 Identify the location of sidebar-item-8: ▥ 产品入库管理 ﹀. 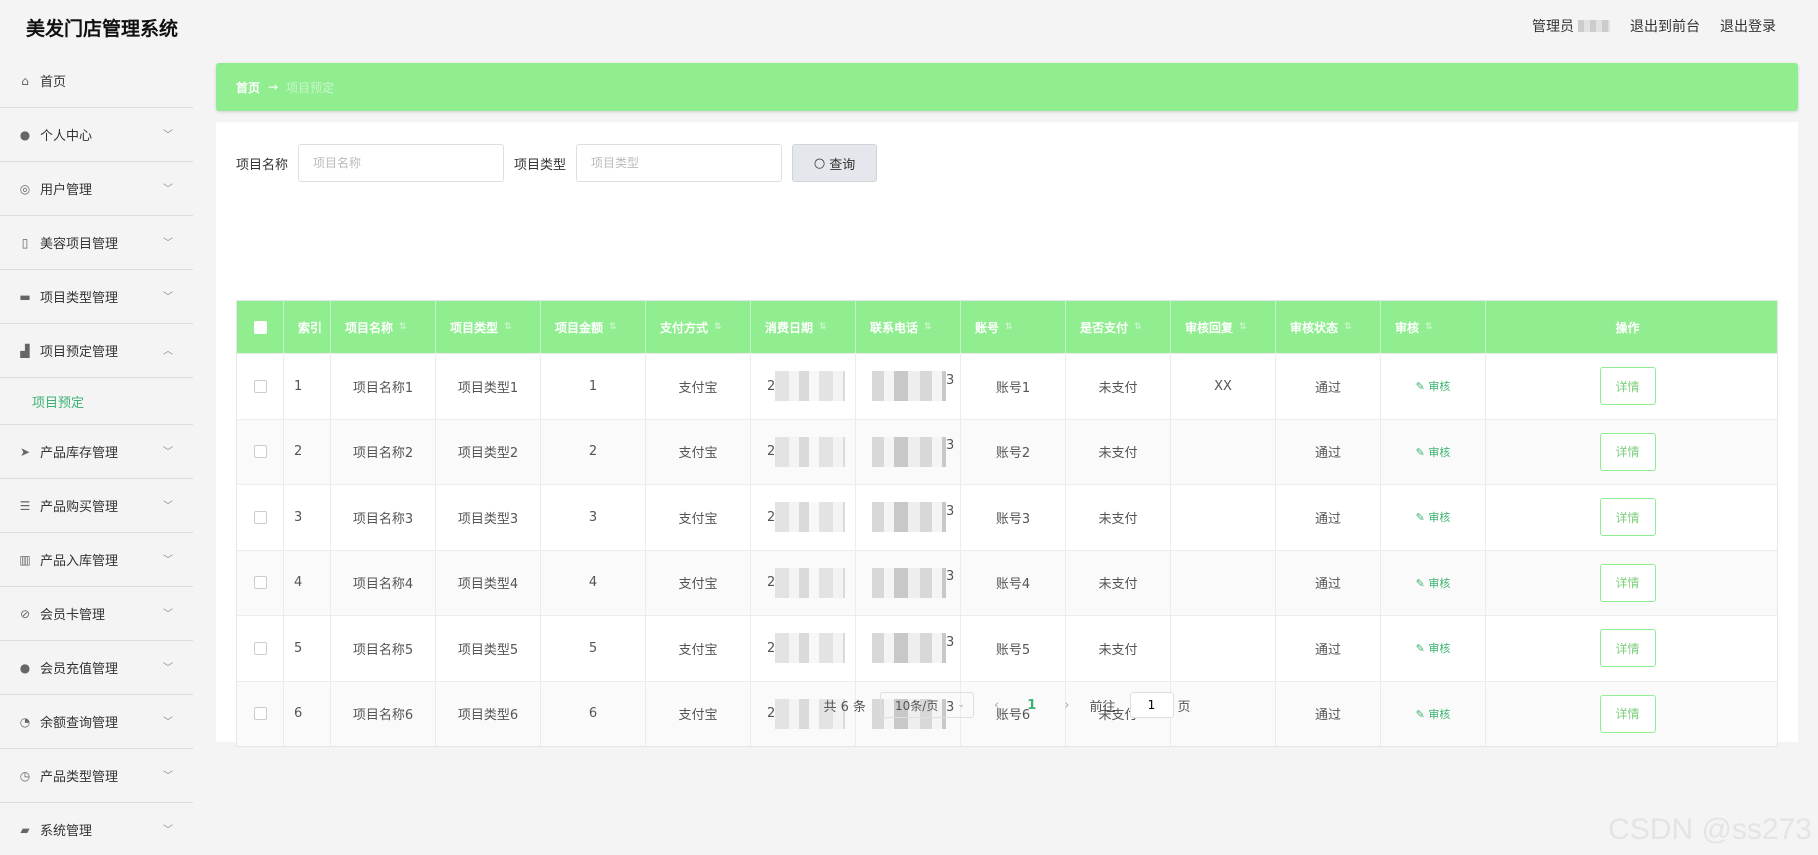
(96, 560).